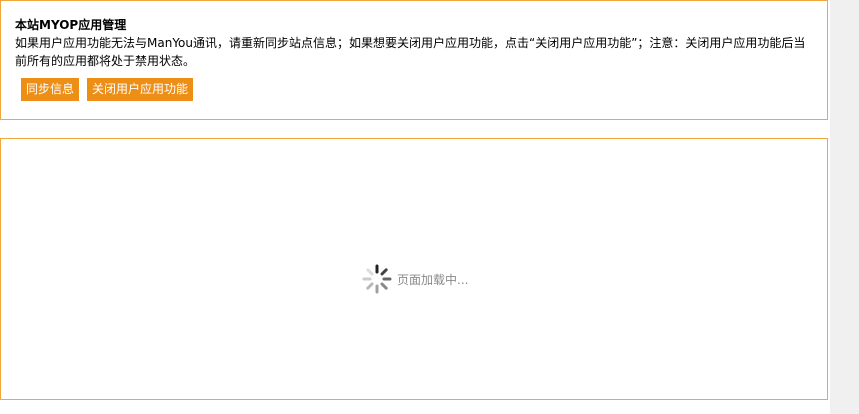  Describe the element at coordinates (50, 89) in the screenshot. I see `sync-info-button: 同步信息` at that location.